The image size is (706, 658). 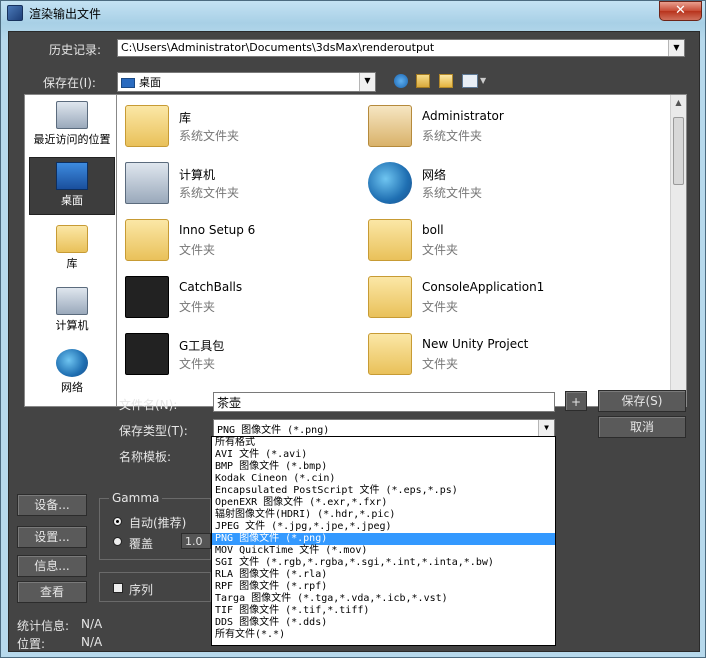 I want to click on scroll-thumb, so click(x=678, y=151).